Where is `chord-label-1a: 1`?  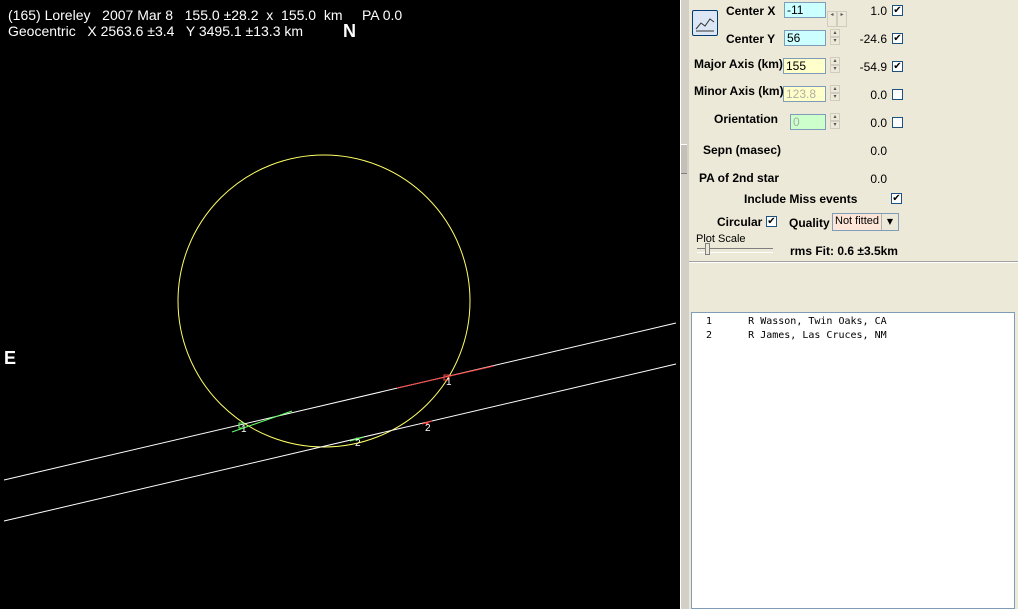
chord-label-1a: 1 is located at coordinates (244, 429).